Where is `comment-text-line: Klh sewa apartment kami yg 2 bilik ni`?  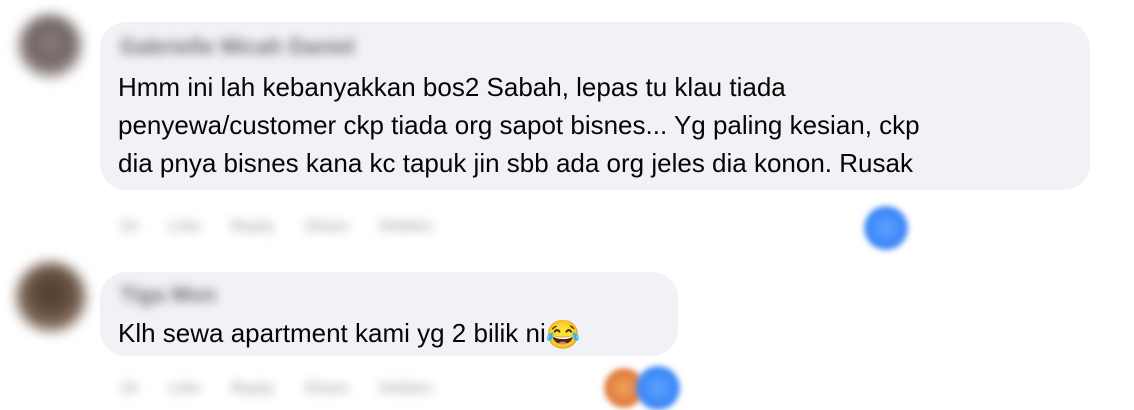
comment-text-line: Klh sewa apartment kami yg 2 bilik ni is located at coordinates (332, 333).